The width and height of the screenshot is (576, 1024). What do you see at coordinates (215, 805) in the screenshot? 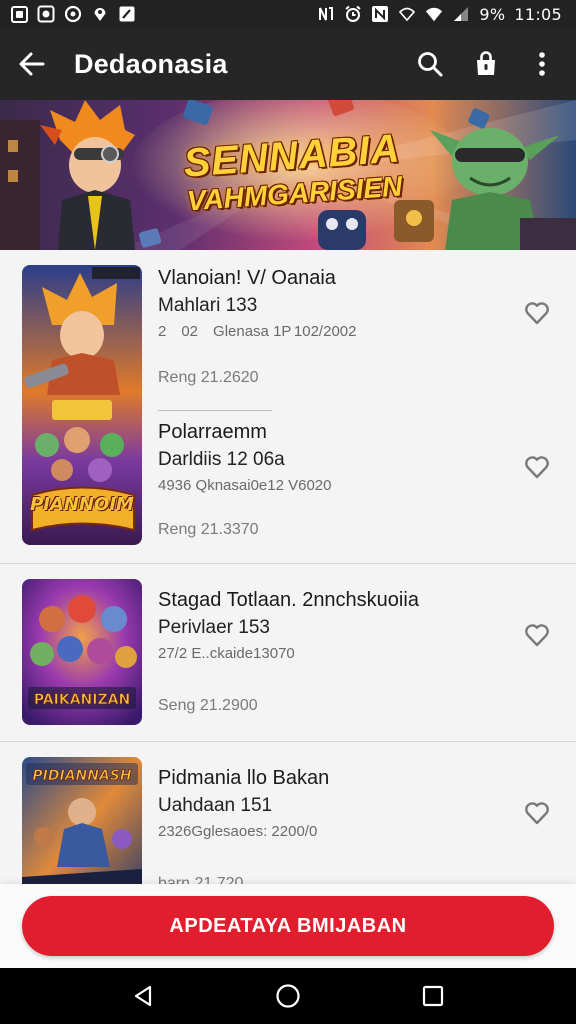
I see `item-subtitle: Uahdaan 151` at bounding box center [215, 805].